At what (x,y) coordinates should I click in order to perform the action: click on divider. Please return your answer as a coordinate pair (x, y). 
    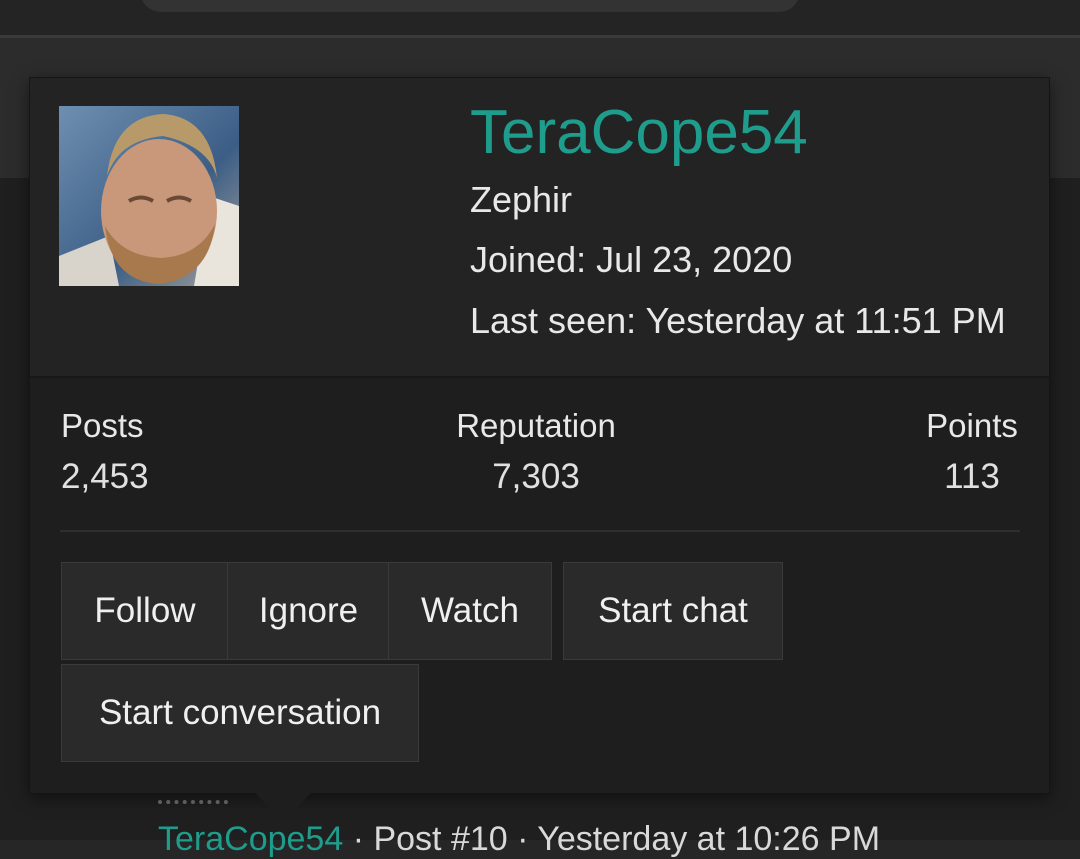
    Looking at the image, I should click on (540, 531).